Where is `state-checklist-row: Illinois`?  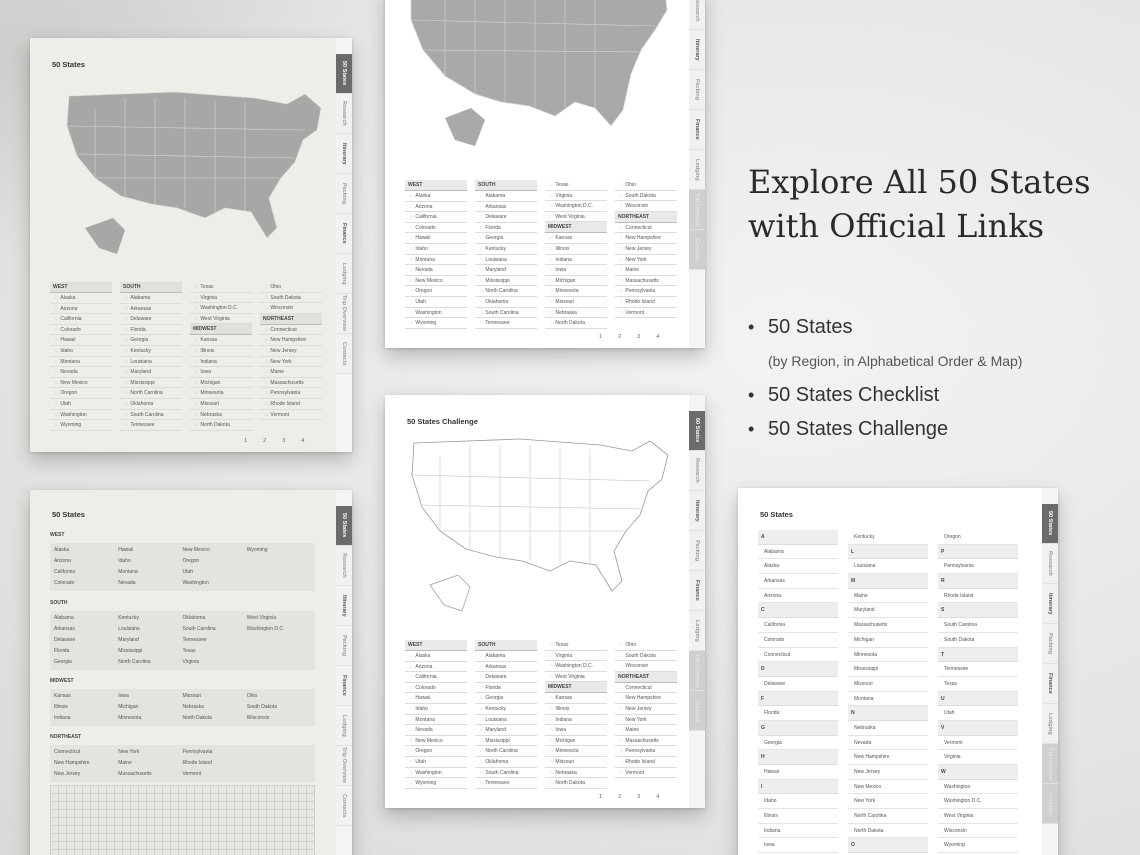 state-checklist-row: Illinois is located at coordinates (576, 249).